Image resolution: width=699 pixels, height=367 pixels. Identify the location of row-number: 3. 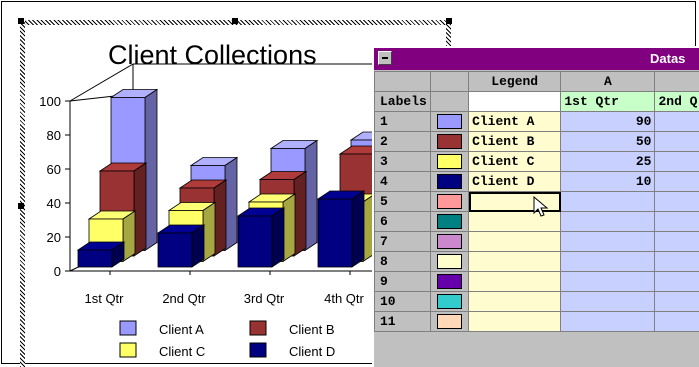
(402, 161).